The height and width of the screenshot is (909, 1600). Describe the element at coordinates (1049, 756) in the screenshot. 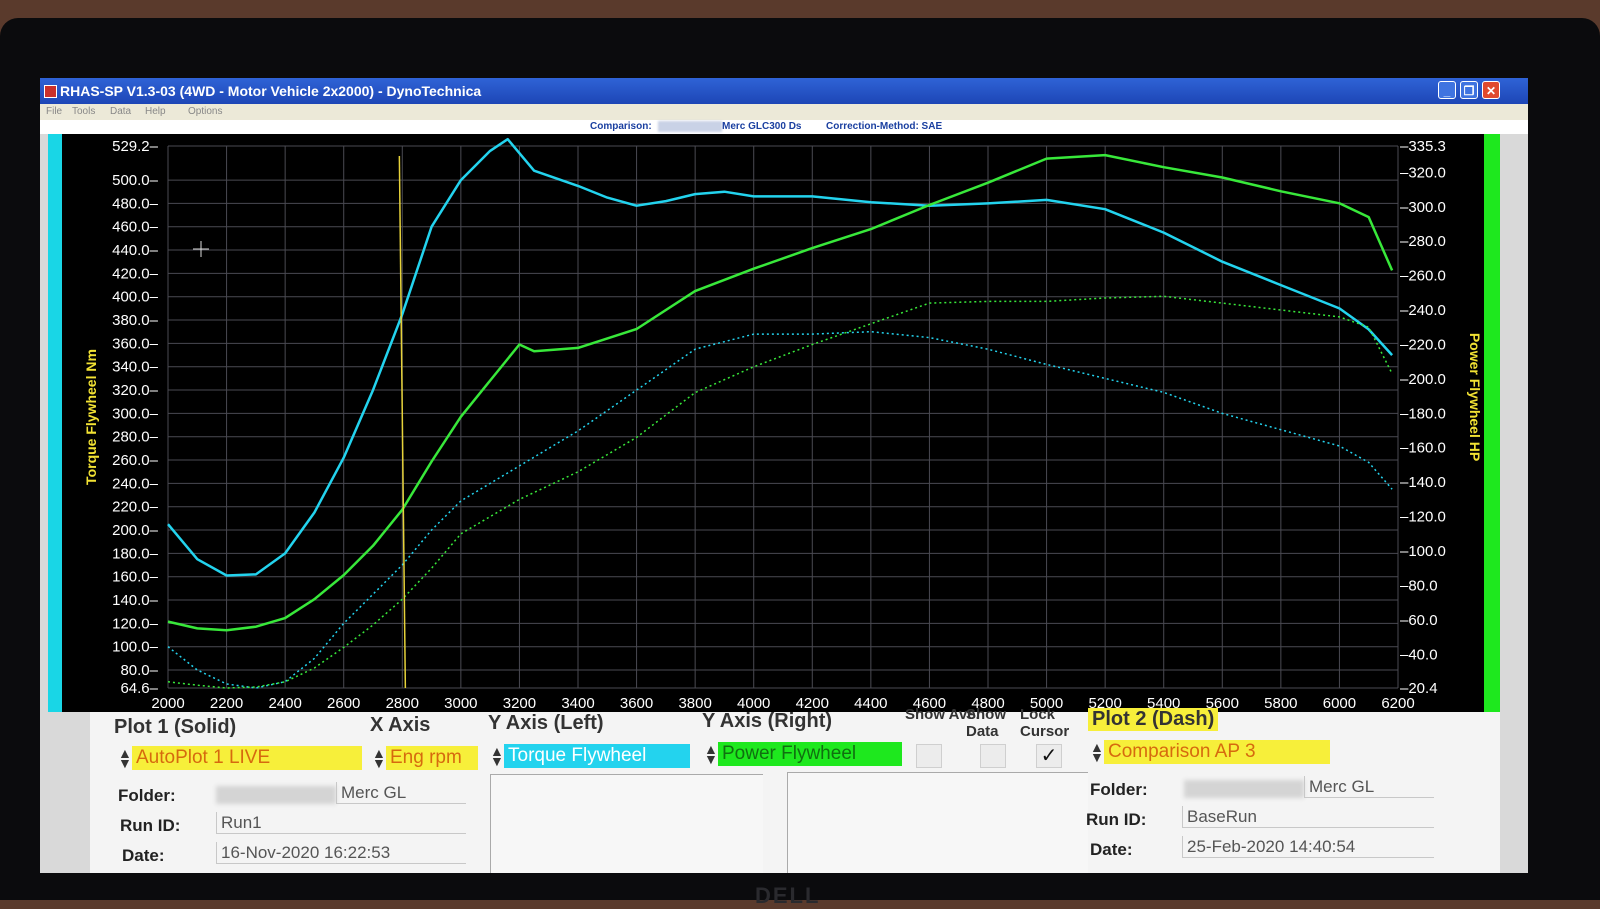

I see `lock-cursor-checkbox: ✓` at that location.